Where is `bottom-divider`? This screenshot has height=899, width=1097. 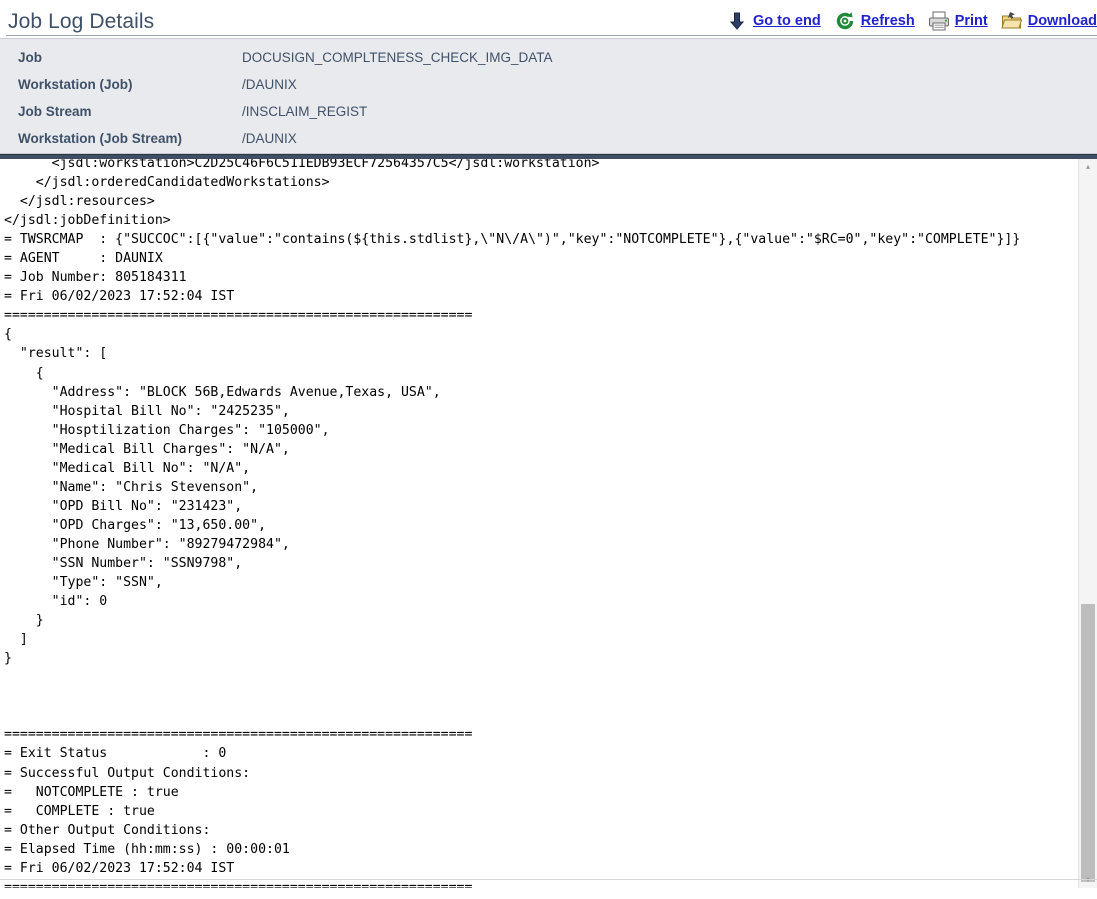
bottom-divider is located at coordinates (548, 879).